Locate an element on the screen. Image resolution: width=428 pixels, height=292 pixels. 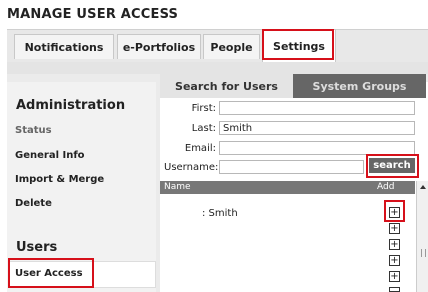
sidebar-item-delete: Delete is located at coordinates (33, 203).